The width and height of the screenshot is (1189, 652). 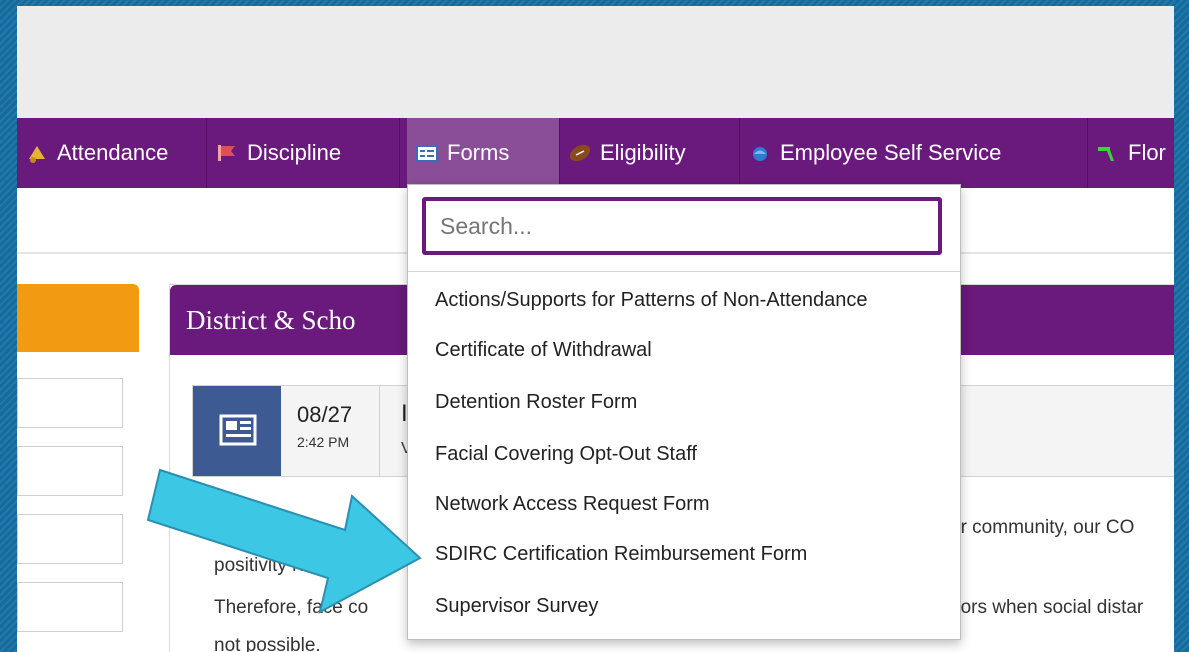 I want to click on news-body-text: not possible., so click(x=267, y=643).